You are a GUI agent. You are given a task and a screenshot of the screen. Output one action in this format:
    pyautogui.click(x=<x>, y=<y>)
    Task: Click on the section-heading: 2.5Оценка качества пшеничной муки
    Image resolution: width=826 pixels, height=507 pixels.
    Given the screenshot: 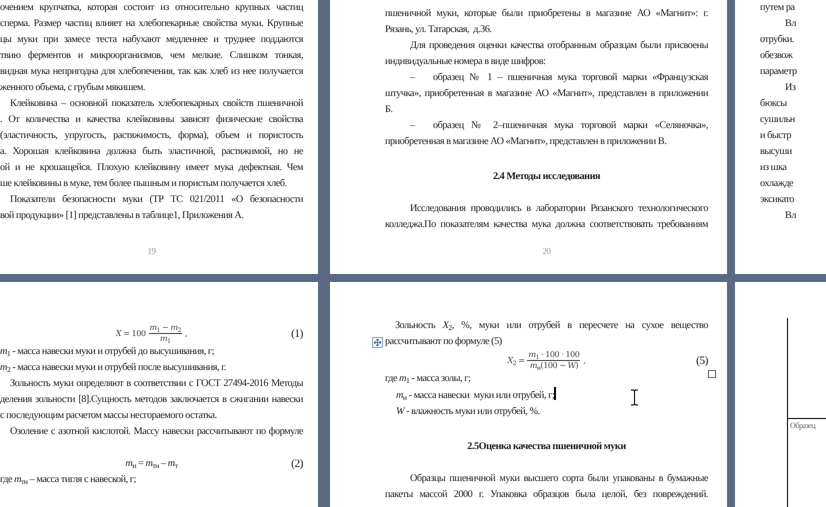 What is the action you would take?
    pyautogui.click(x=546, y=447)
    